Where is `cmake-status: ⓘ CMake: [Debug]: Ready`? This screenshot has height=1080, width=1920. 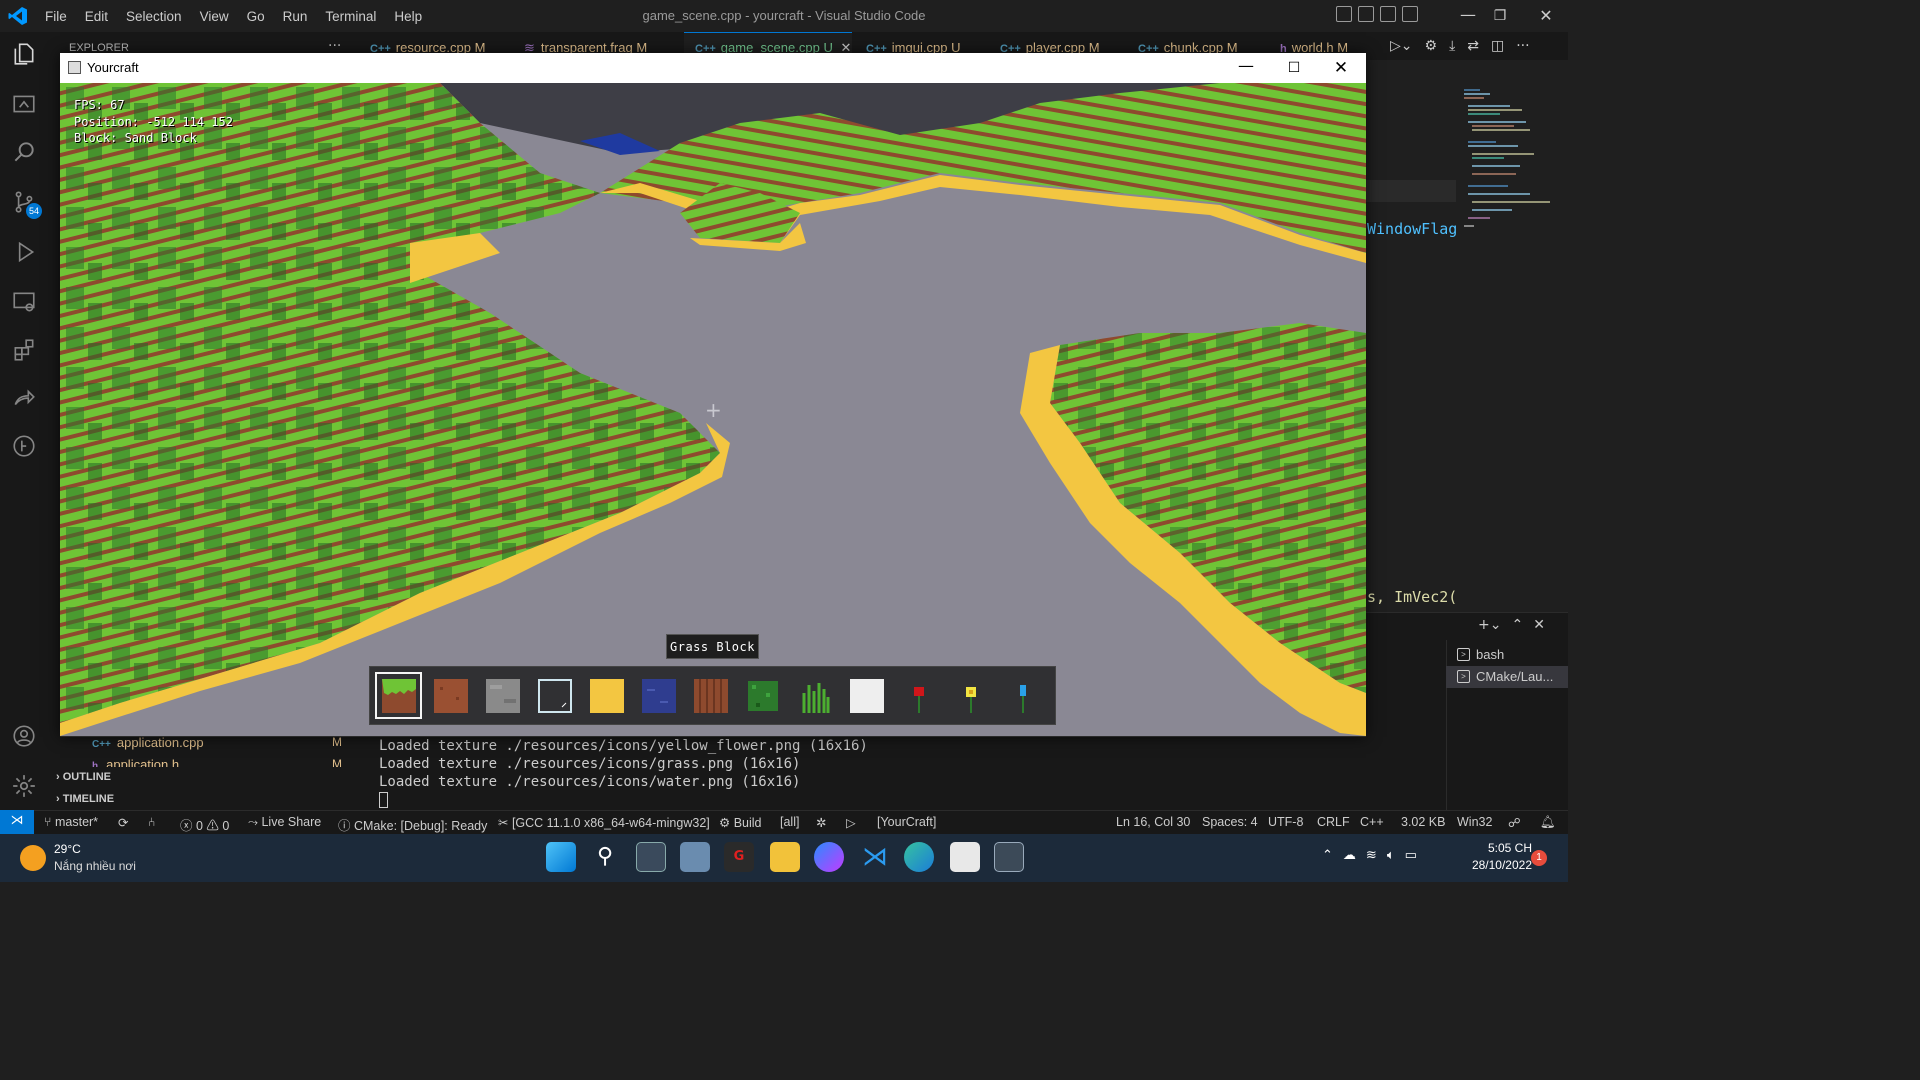
cmake-status: ⓘ CMake: [Debug]: Ready is located at coordinates (412, 824).